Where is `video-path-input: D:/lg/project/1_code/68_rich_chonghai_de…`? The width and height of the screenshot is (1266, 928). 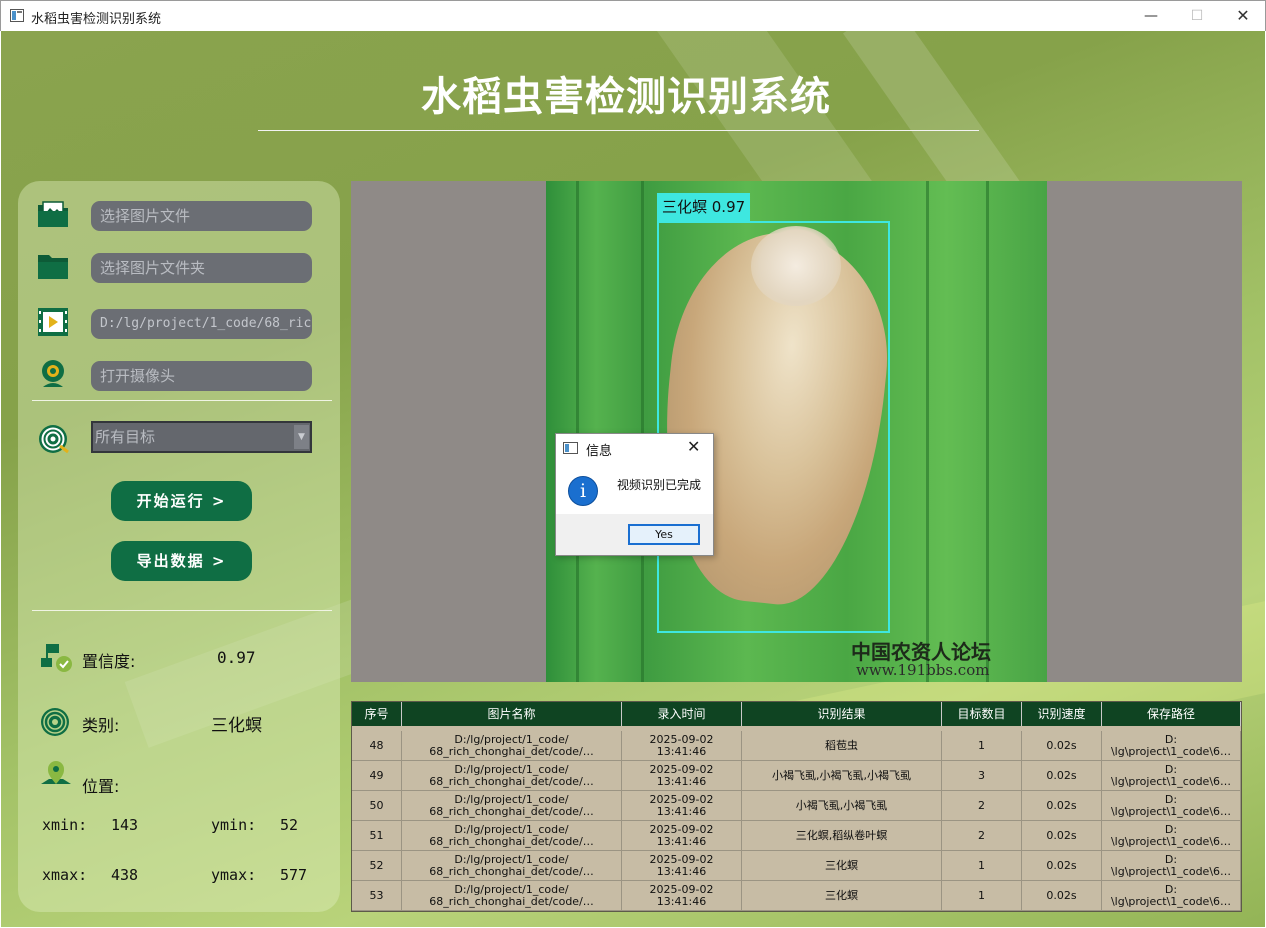 video-path-input: D:/lg/project/1_code/68_rich_chonghai_de… is located at coordinates (201, 324).